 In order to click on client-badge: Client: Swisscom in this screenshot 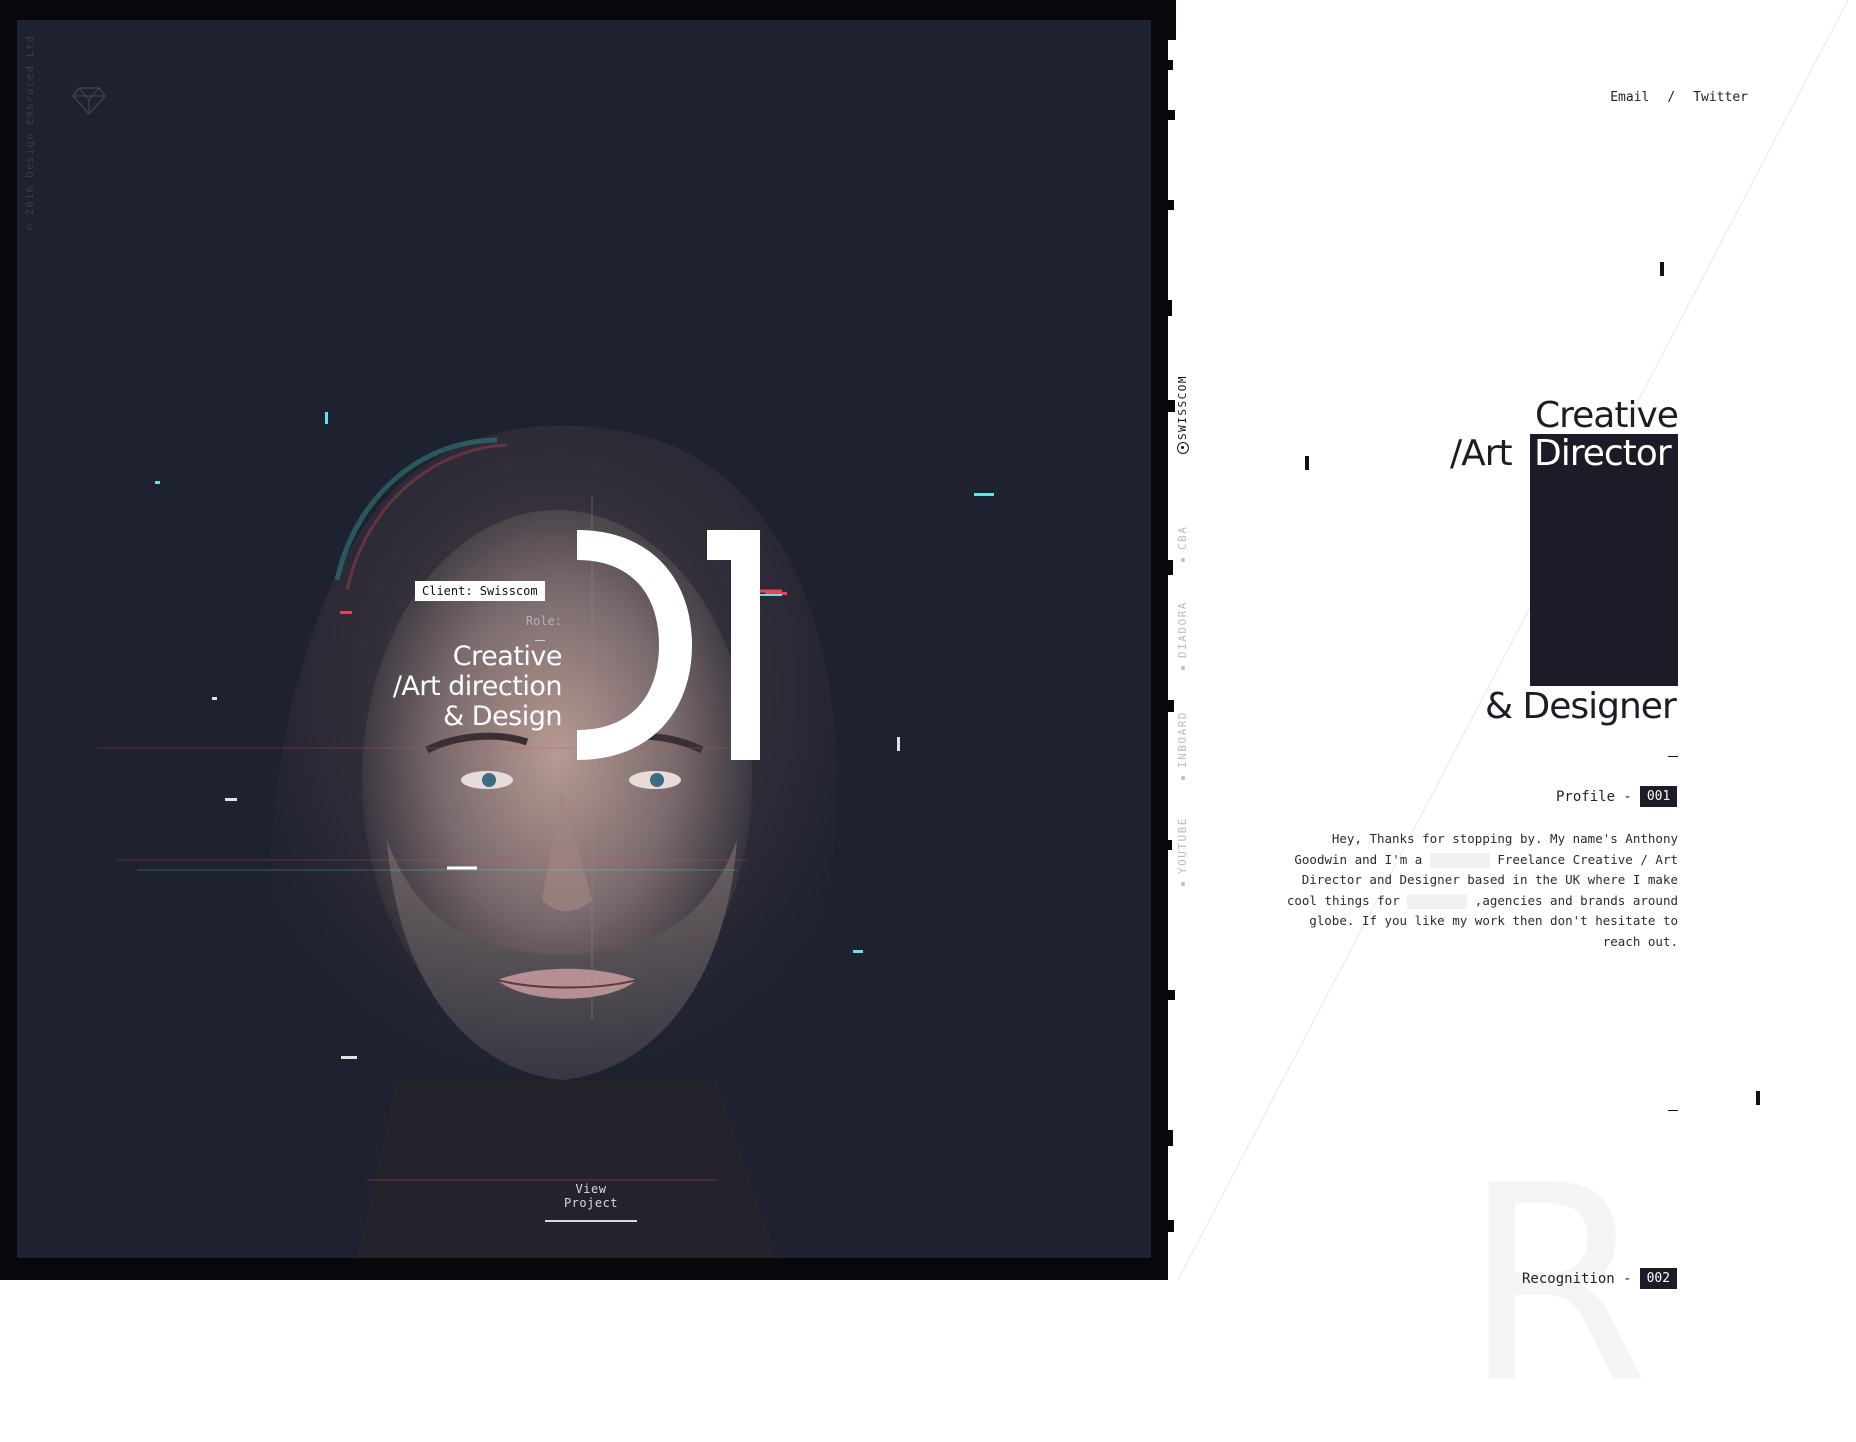, I will do `click(480, 591)`.